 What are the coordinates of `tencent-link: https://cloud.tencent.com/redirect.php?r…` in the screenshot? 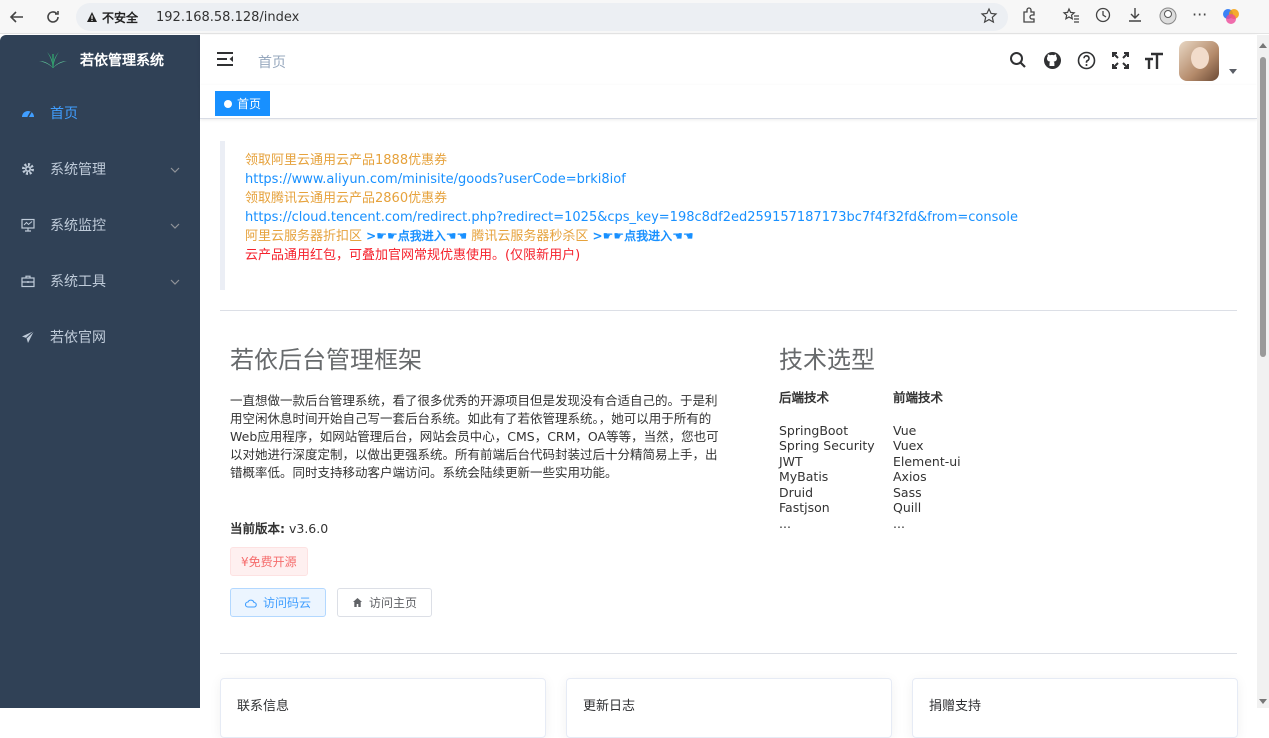 It's located at (731, 217).